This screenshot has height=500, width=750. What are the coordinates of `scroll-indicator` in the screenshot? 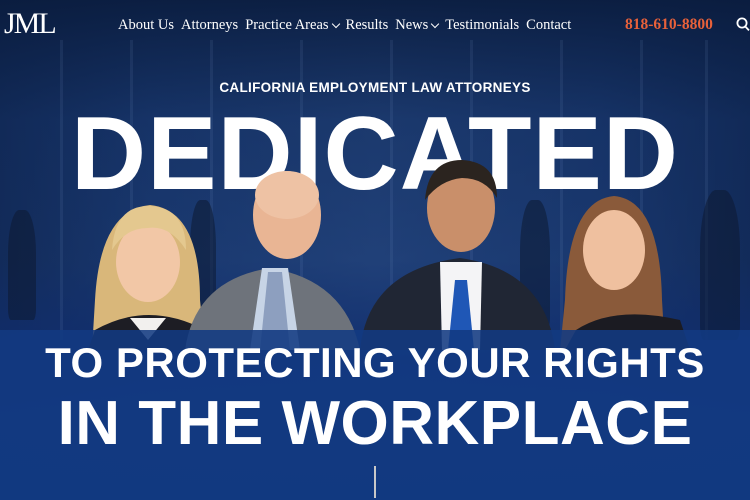 It's located at (375, 482).